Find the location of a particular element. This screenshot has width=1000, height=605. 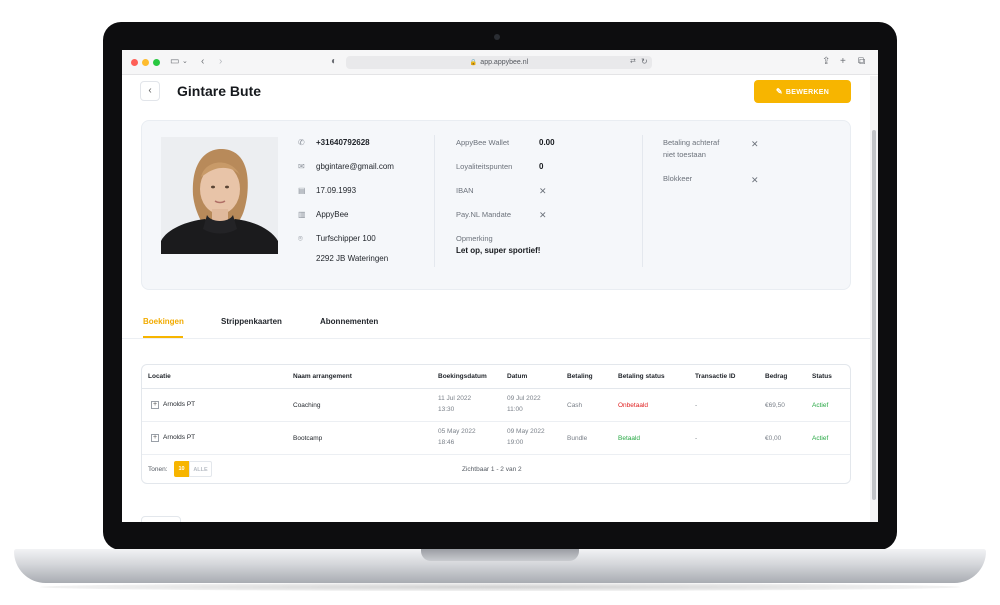

cell-time: 11:00 is located at coordinates (515, 409).